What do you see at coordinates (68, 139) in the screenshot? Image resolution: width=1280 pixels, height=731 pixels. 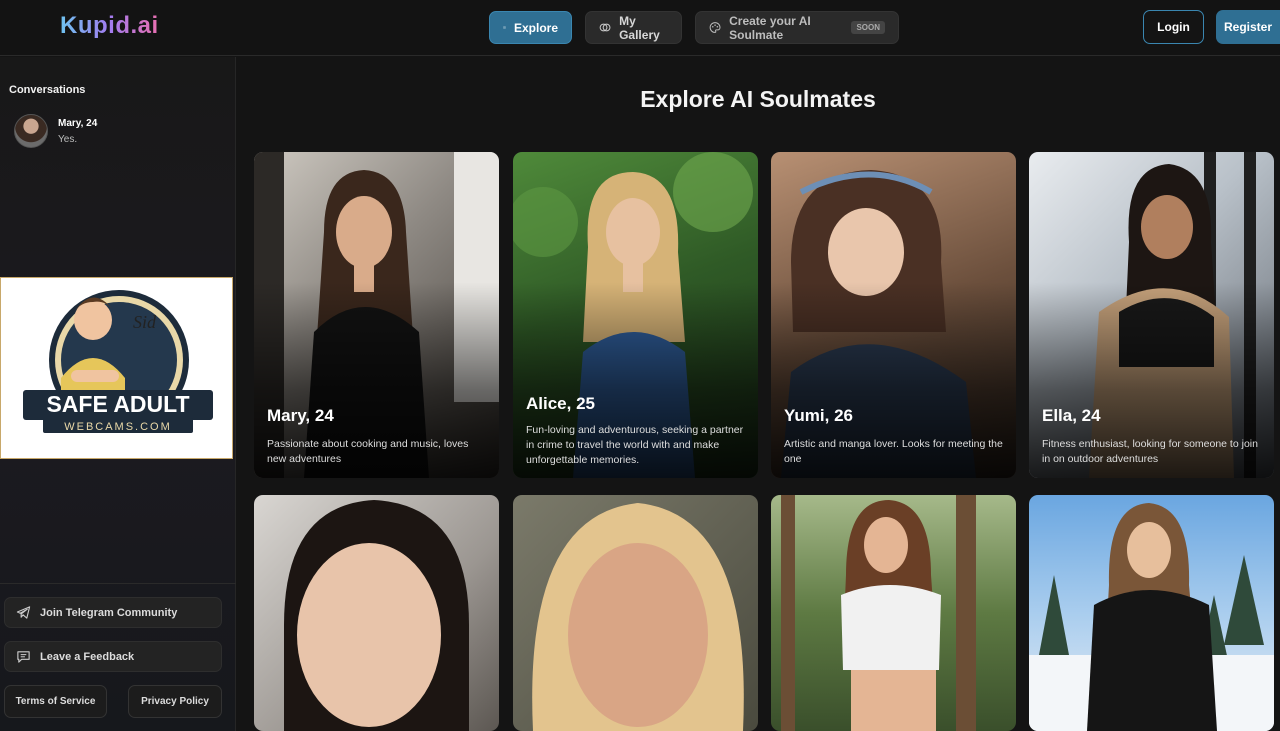 I see `conversation-last-message: Yes.` at bounding box center [68, 139].